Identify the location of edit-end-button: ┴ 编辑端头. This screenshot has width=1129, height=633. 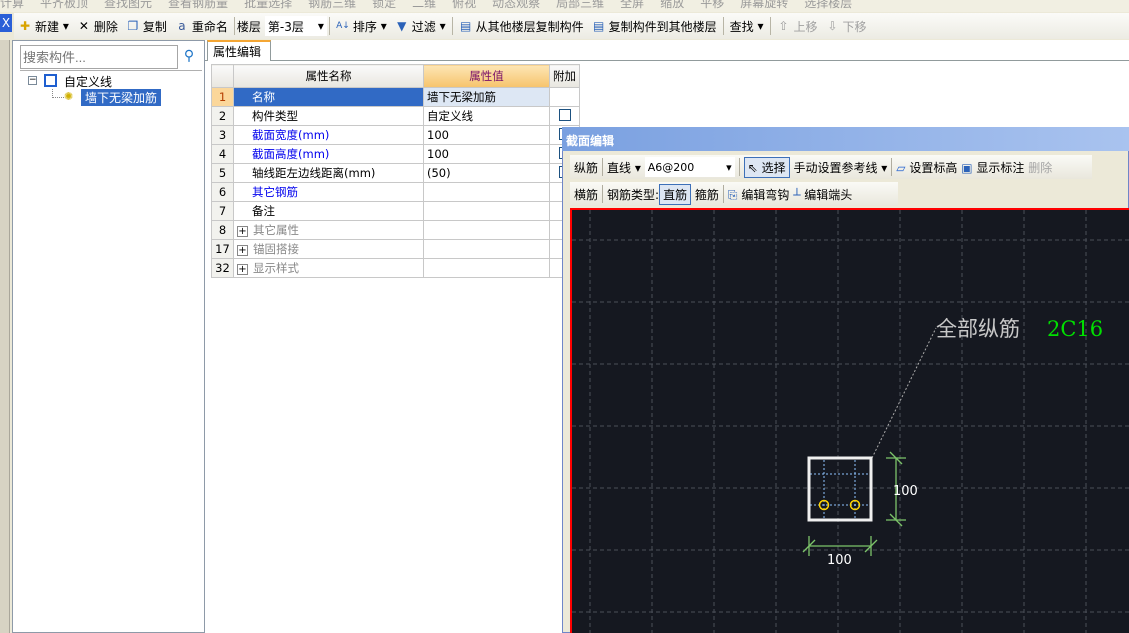
(822, 194).